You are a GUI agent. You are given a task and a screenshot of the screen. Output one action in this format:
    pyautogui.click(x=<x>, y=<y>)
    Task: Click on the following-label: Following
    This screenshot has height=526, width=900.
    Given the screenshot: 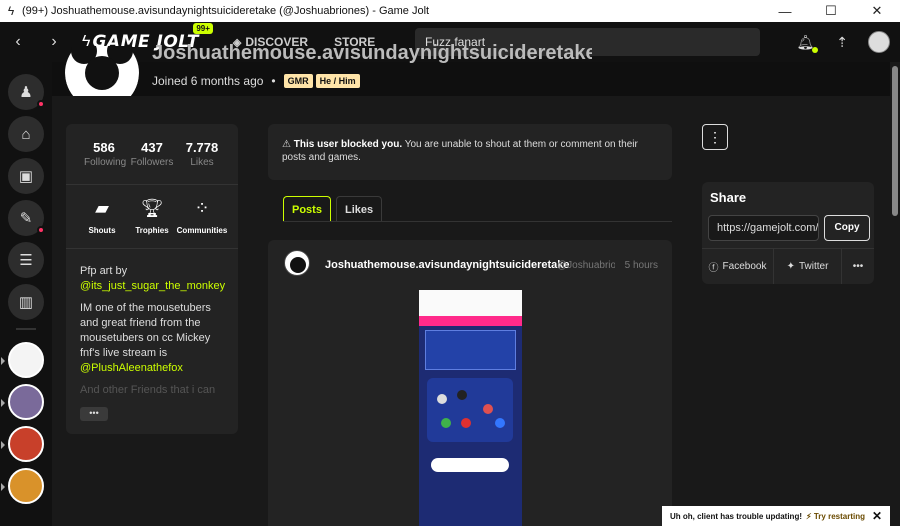 What is the action you would take?
    pyautogui.click(x=105, y=162)
    